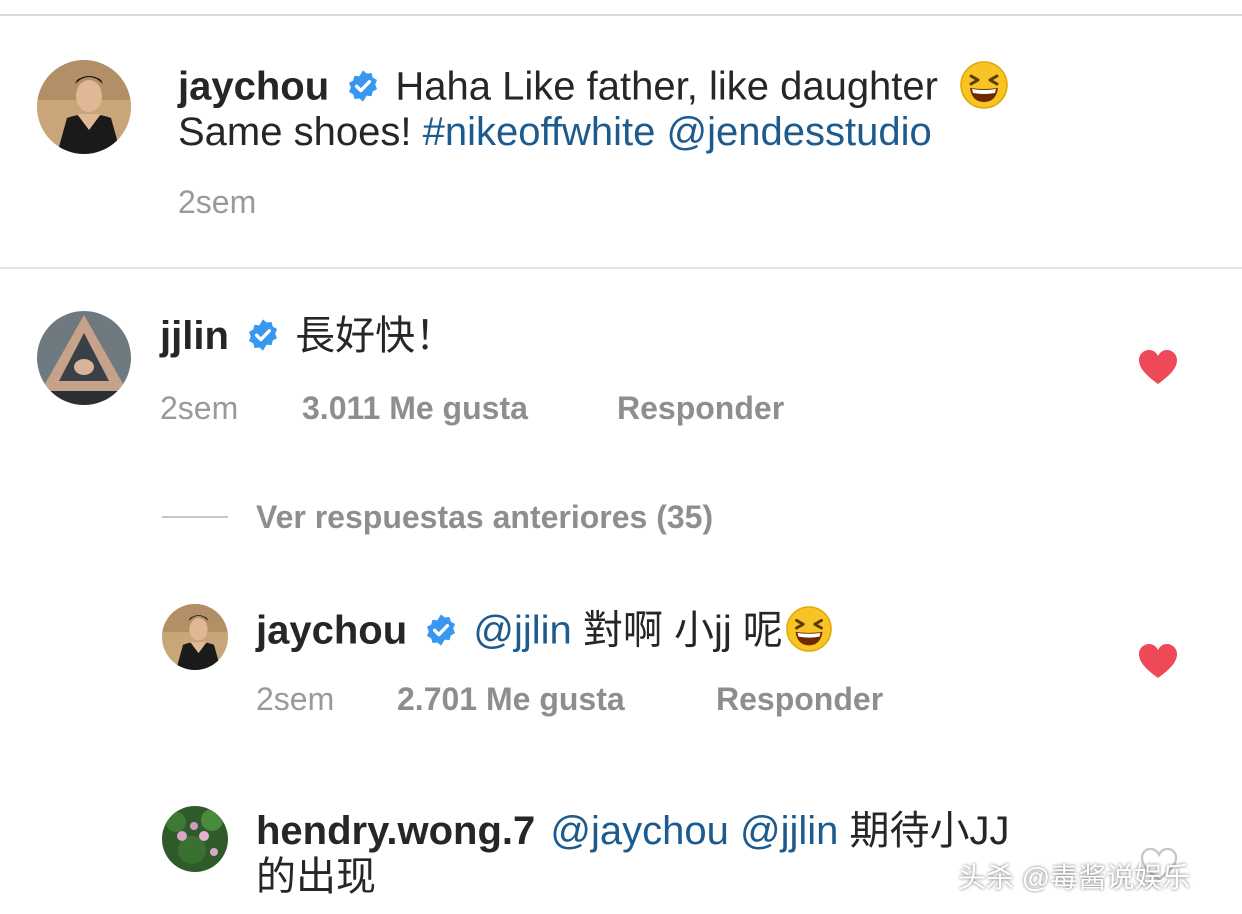 Image resolution: width=1242 pixels, height=914 pixels. What do you see at coordinates (194, 336) in the screenshot?
I see `comment-author-jjlin: jjlin` at bounding box center [194, 336].